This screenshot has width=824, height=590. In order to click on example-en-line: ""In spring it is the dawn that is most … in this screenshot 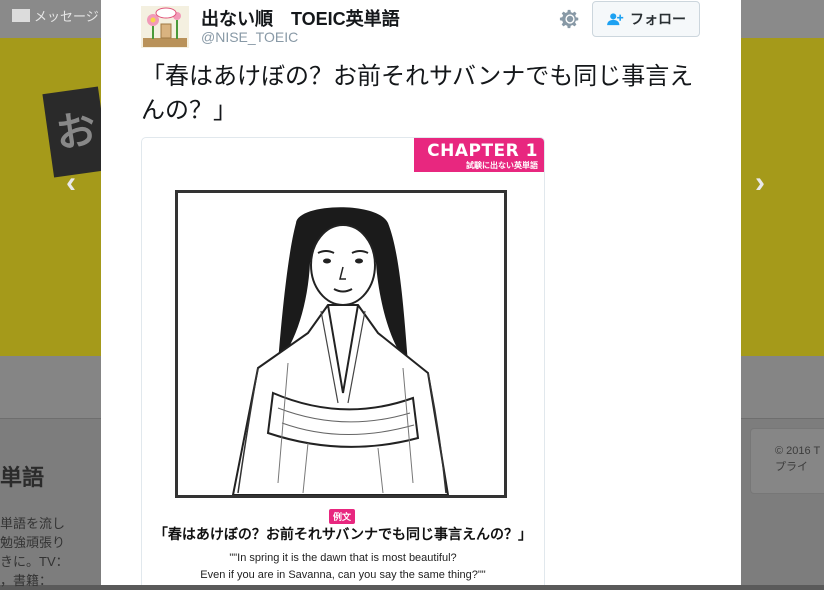, I will do `click(343, 558)`.